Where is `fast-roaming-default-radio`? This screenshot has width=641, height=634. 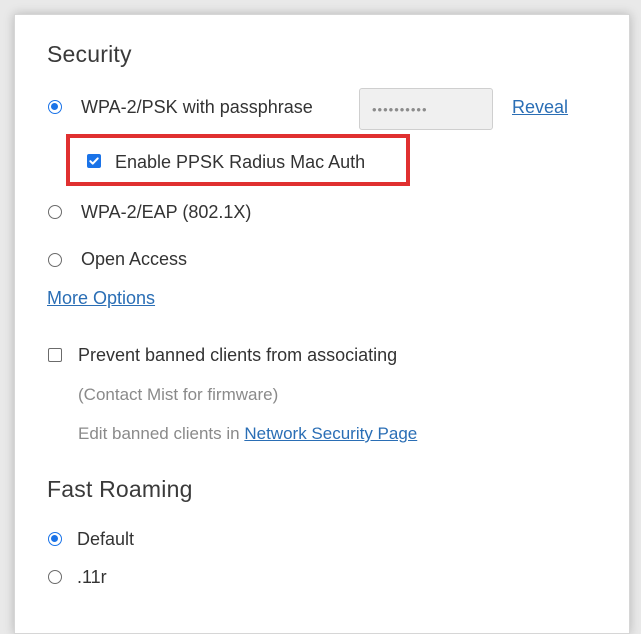
fast-roaming-default-radio is located at coordinates (55, 539).